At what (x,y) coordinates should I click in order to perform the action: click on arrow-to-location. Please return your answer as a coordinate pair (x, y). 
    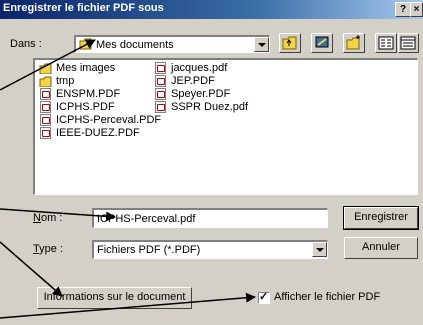
    Looking at the image, I should click on (48, 65).